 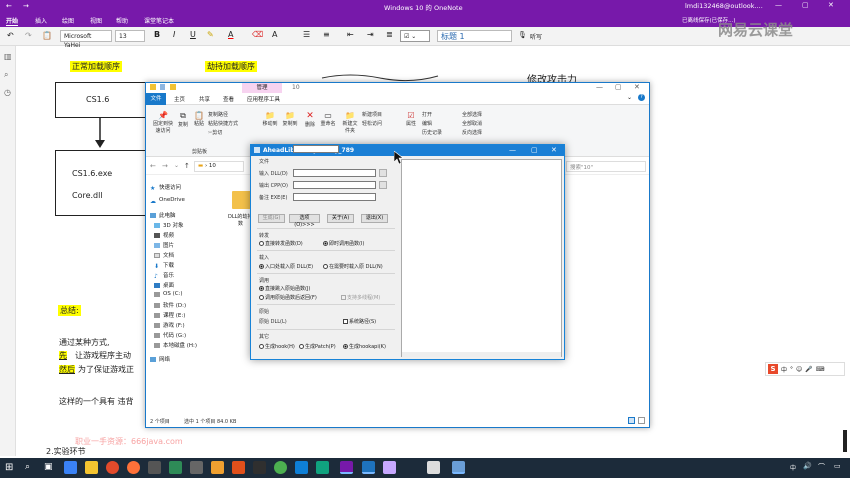 I want to click on aheadlib-taskbar-icon, so click(x=458, y=467).